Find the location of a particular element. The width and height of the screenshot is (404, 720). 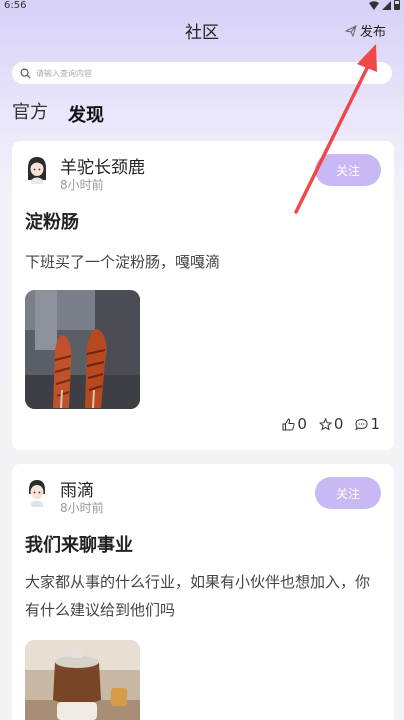

tab-discover: 发现 is located at coordinates (86, 114).